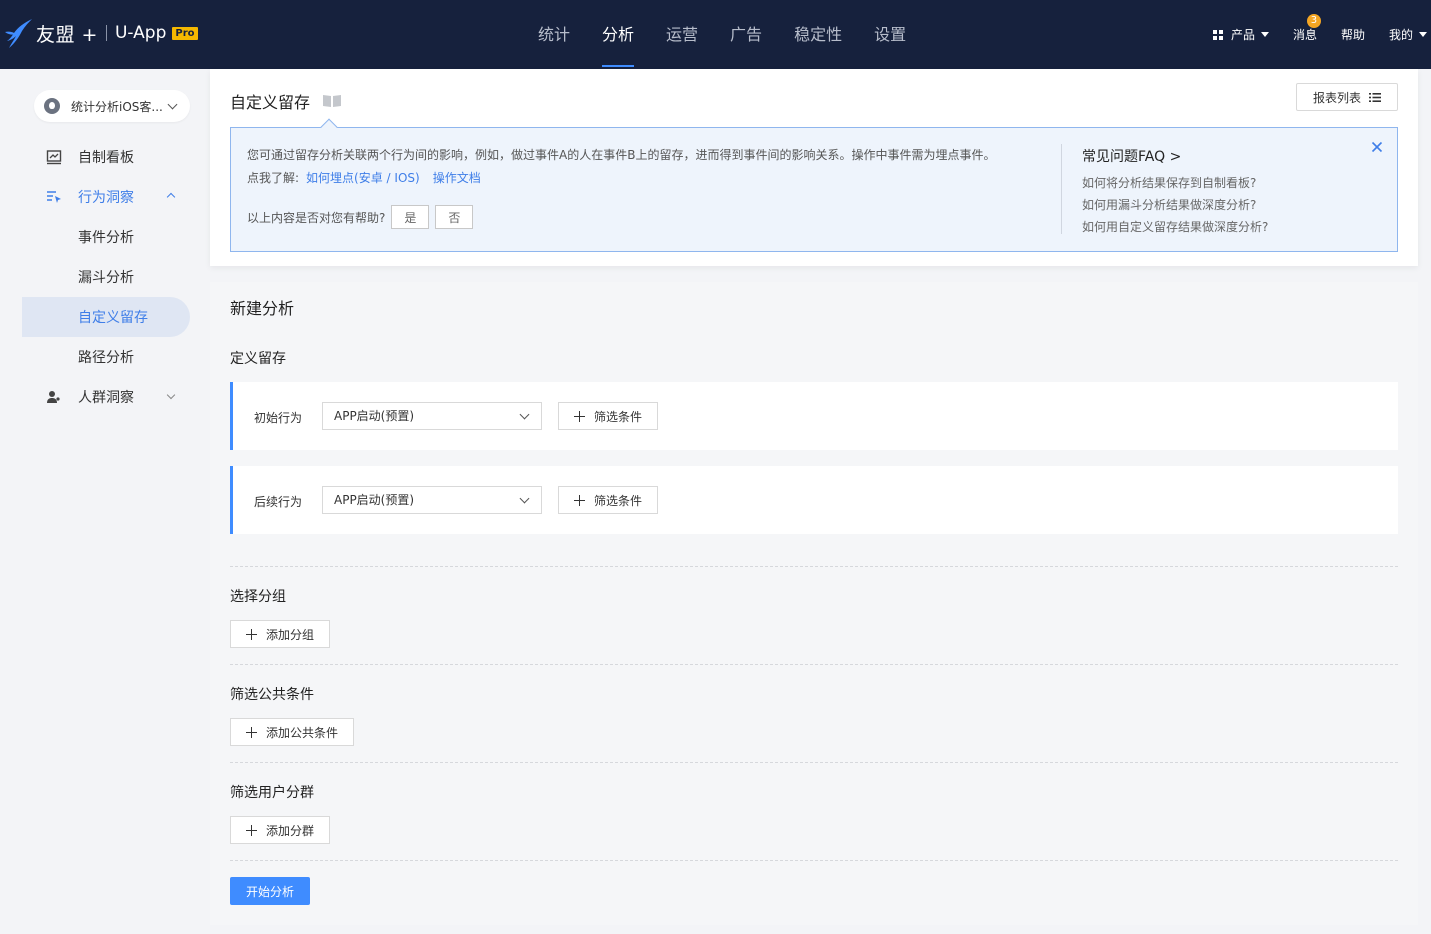 Image resolution: width=1431 pixels, height=934 pixels. I want to click on faq-question: 如何将分析结果保存到自制看板?, so click(1175, 183).